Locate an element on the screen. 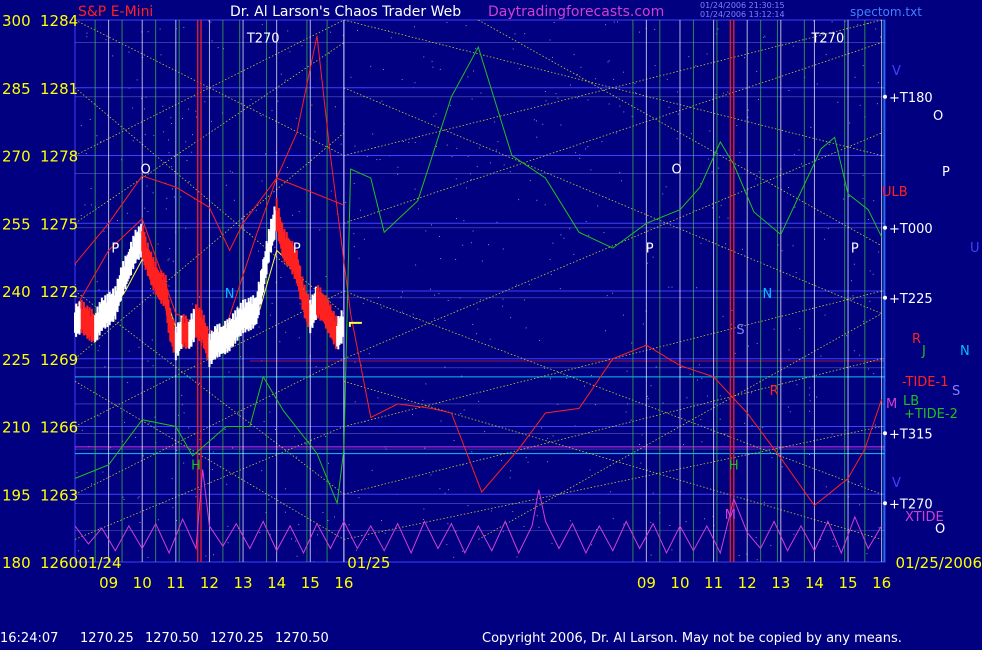 The image size is (982, 650). annotation-label: M is located at coordinates (730, 515).